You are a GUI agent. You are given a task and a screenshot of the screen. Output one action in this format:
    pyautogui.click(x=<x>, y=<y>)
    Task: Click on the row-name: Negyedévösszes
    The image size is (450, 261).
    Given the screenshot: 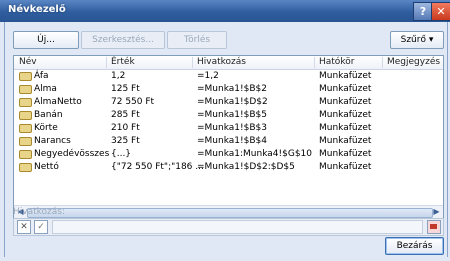 What is the action you would take?
    pyautogui.click(x=72, y=154)
    